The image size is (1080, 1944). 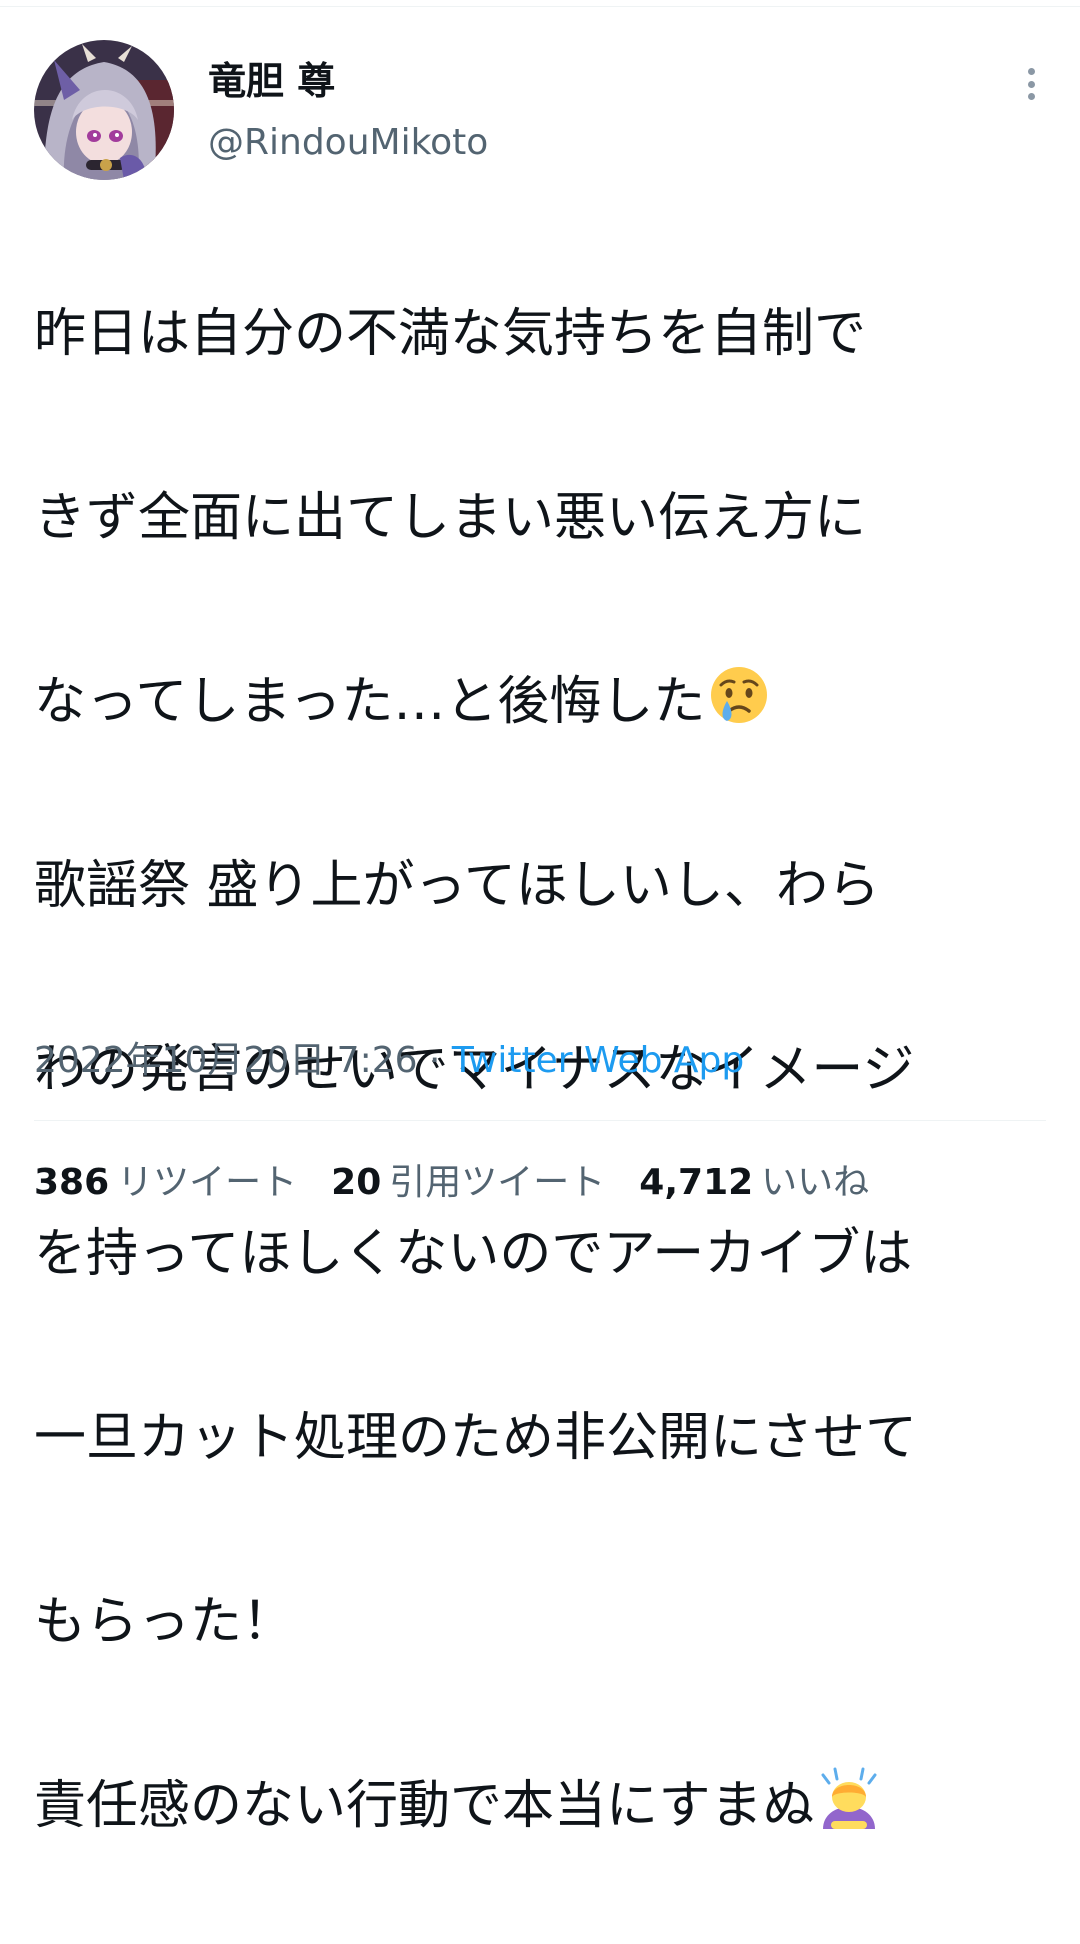 What do you see at coordinates (348, 81) in the screenshot?
I see `display-name: 竜胆 尊` at bounding box center [348, 81].